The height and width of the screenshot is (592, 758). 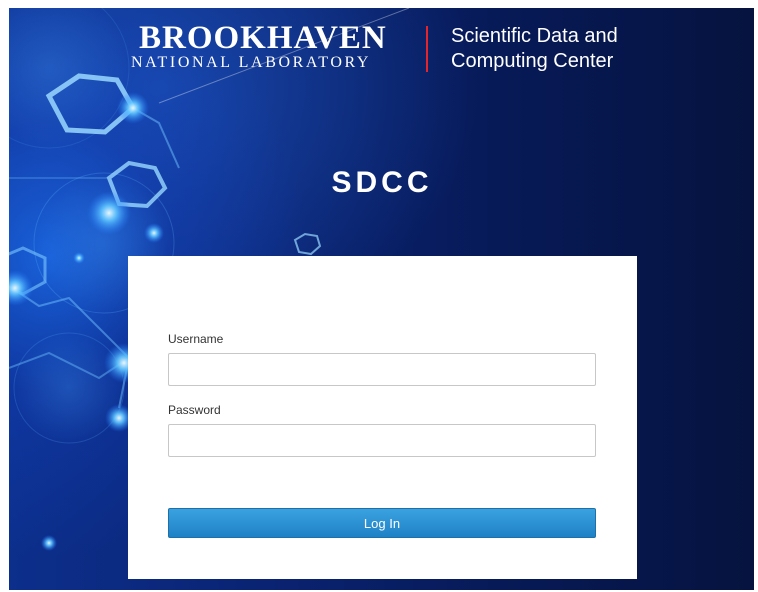 I want to click on username-label: Username, so click(x=196, y=339).